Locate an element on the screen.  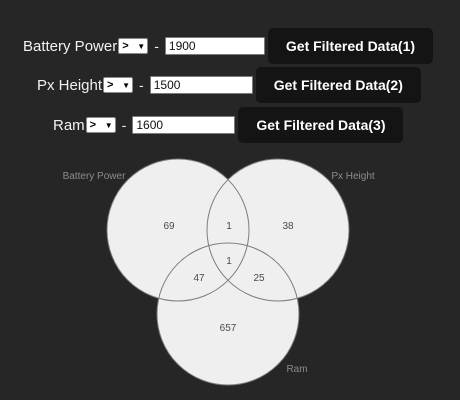
get-filtered-data-2-button: Get Filtered Data(2) is located at coordinates (338, 85).